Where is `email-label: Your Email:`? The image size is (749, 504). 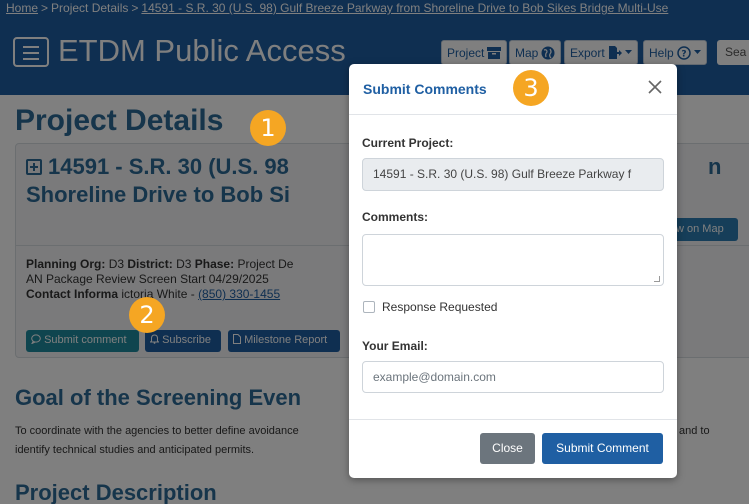 email-label: Your Email: is located at coordinates (395, 346).